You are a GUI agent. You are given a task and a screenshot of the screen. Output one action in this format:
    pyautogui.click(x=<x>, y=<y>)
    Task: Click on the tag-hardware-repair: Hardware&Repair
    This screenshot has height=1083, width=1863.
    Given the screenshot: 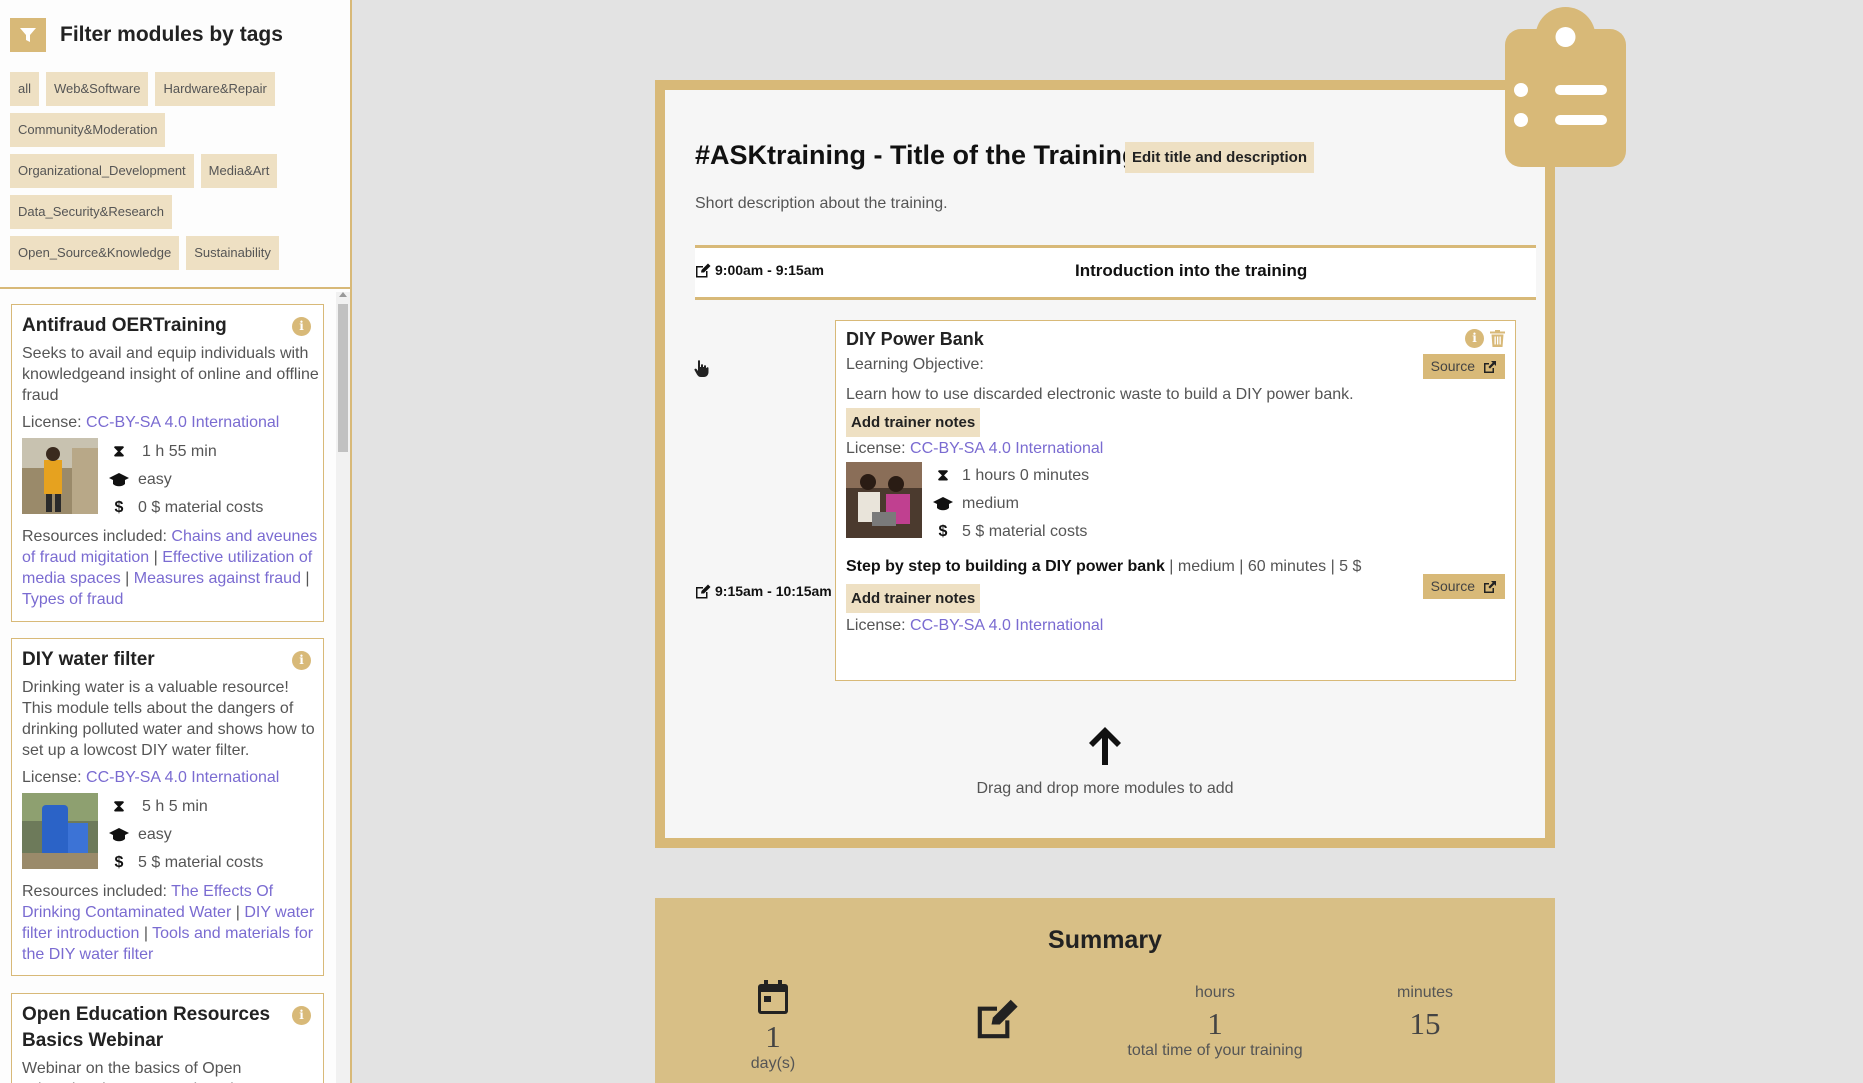 What is the action you would take?
    pyautogui.click(x=215, y=89)
    